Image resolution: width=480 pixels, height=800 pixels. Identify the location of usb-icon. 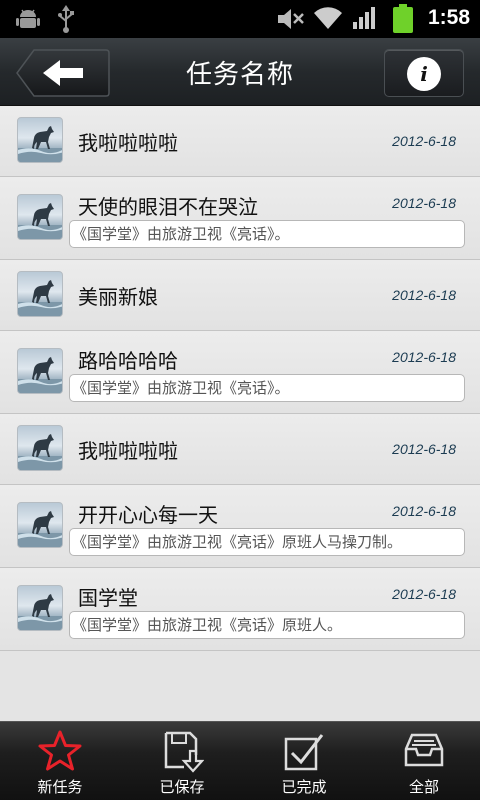
(66, 19).